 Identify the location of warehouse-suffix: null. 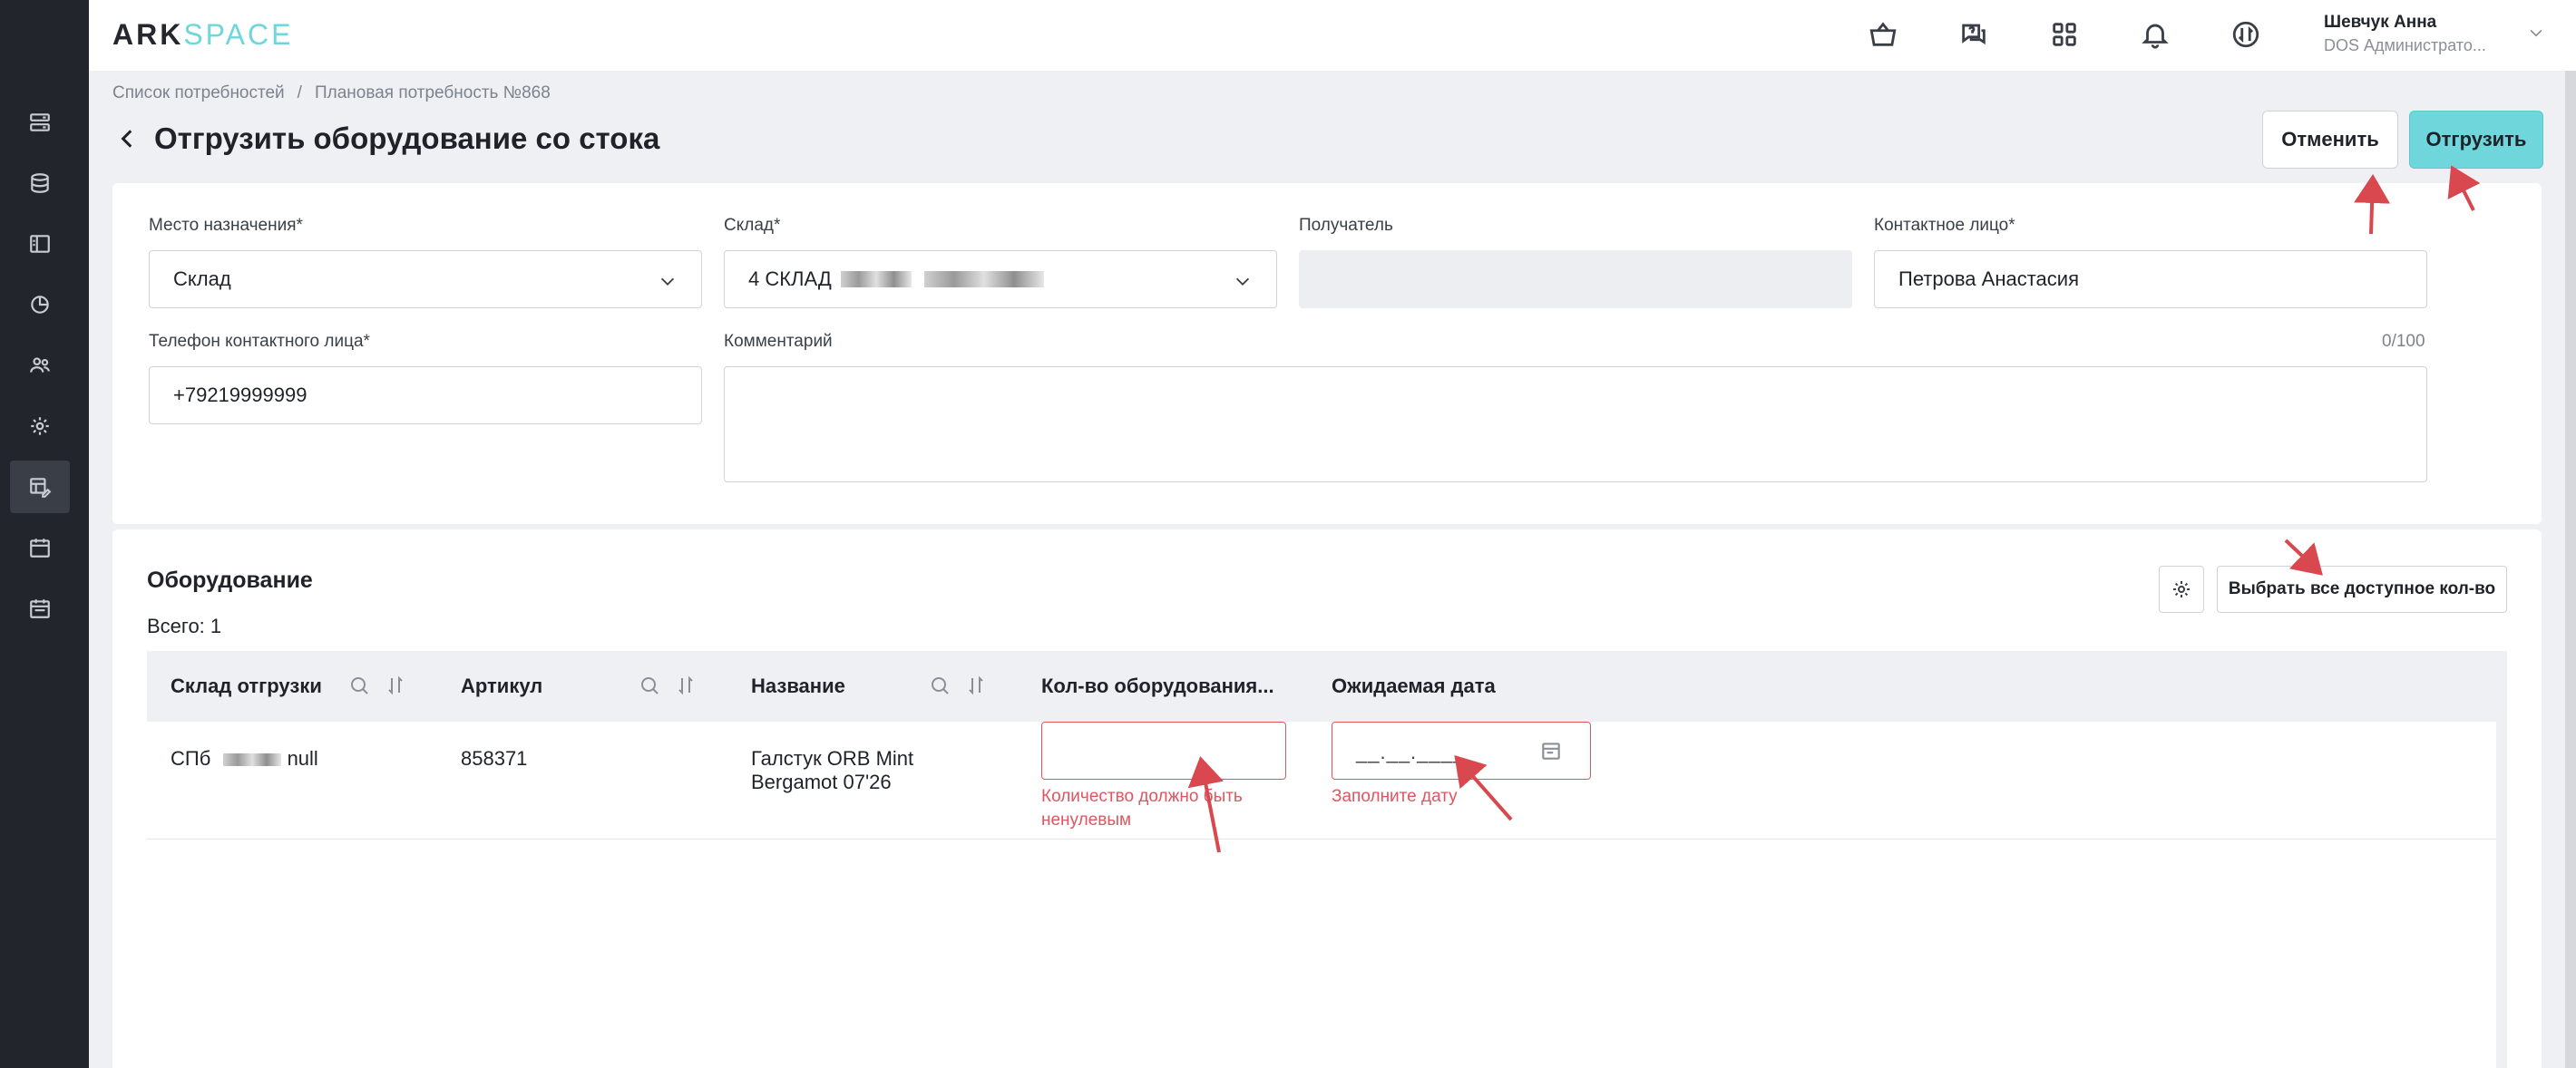
(302, 758).